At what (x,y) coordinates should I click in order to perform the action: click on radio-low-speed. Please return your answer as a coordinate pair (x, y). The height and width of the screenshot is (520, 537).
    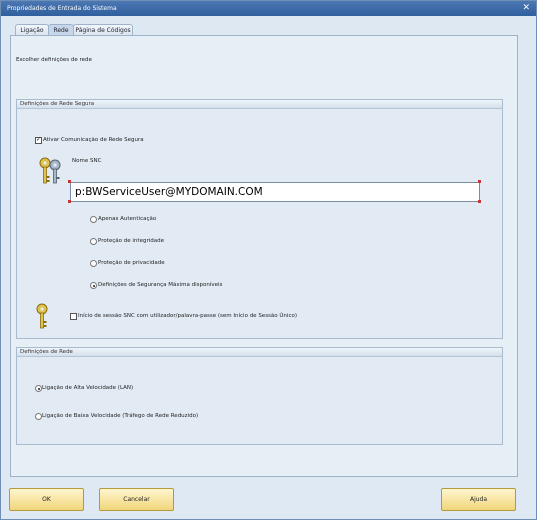
    Looking at the image, I should click on (38, 416).